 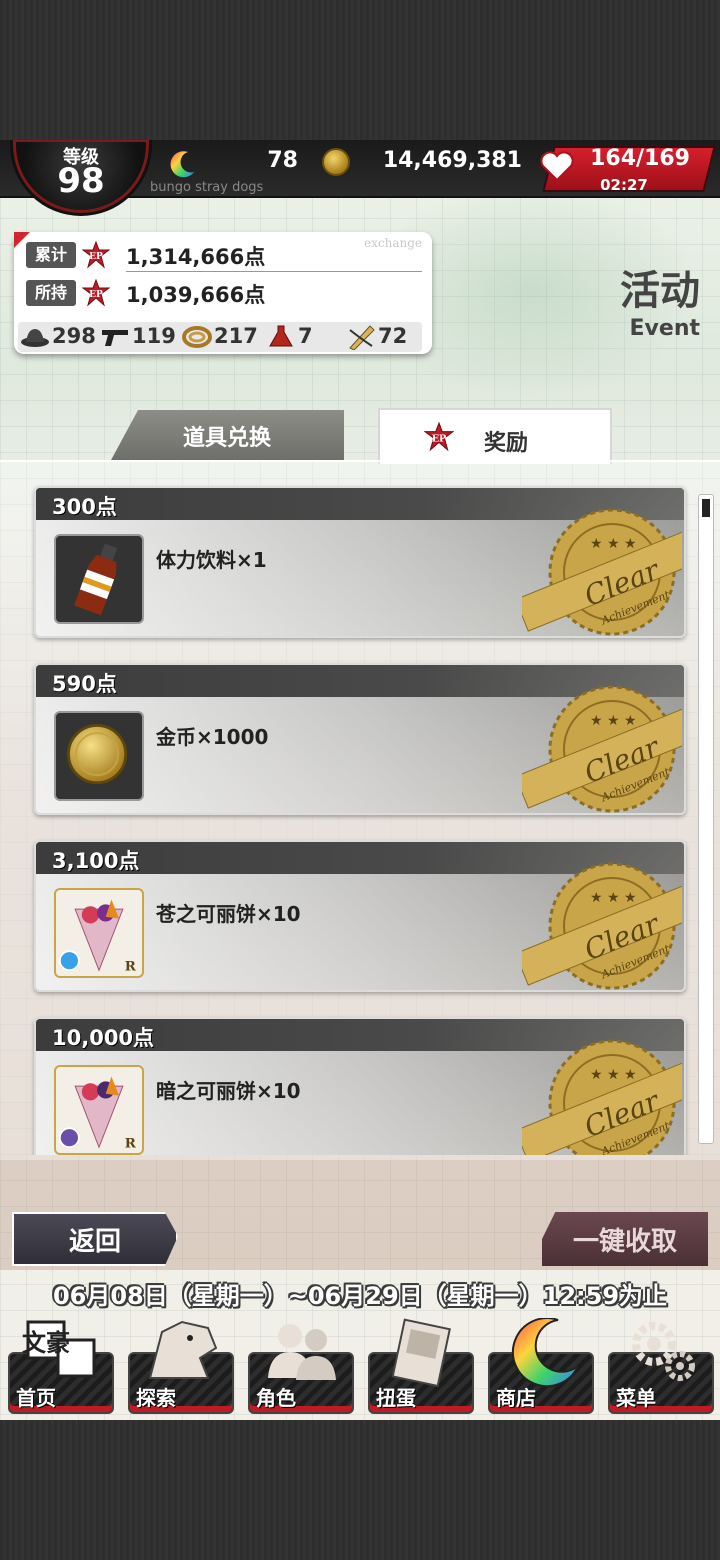 What do you see at coordinates (84, 507) in the screenshot?
I see `reward-threshold: 300点` at bounding box center [84, 507].